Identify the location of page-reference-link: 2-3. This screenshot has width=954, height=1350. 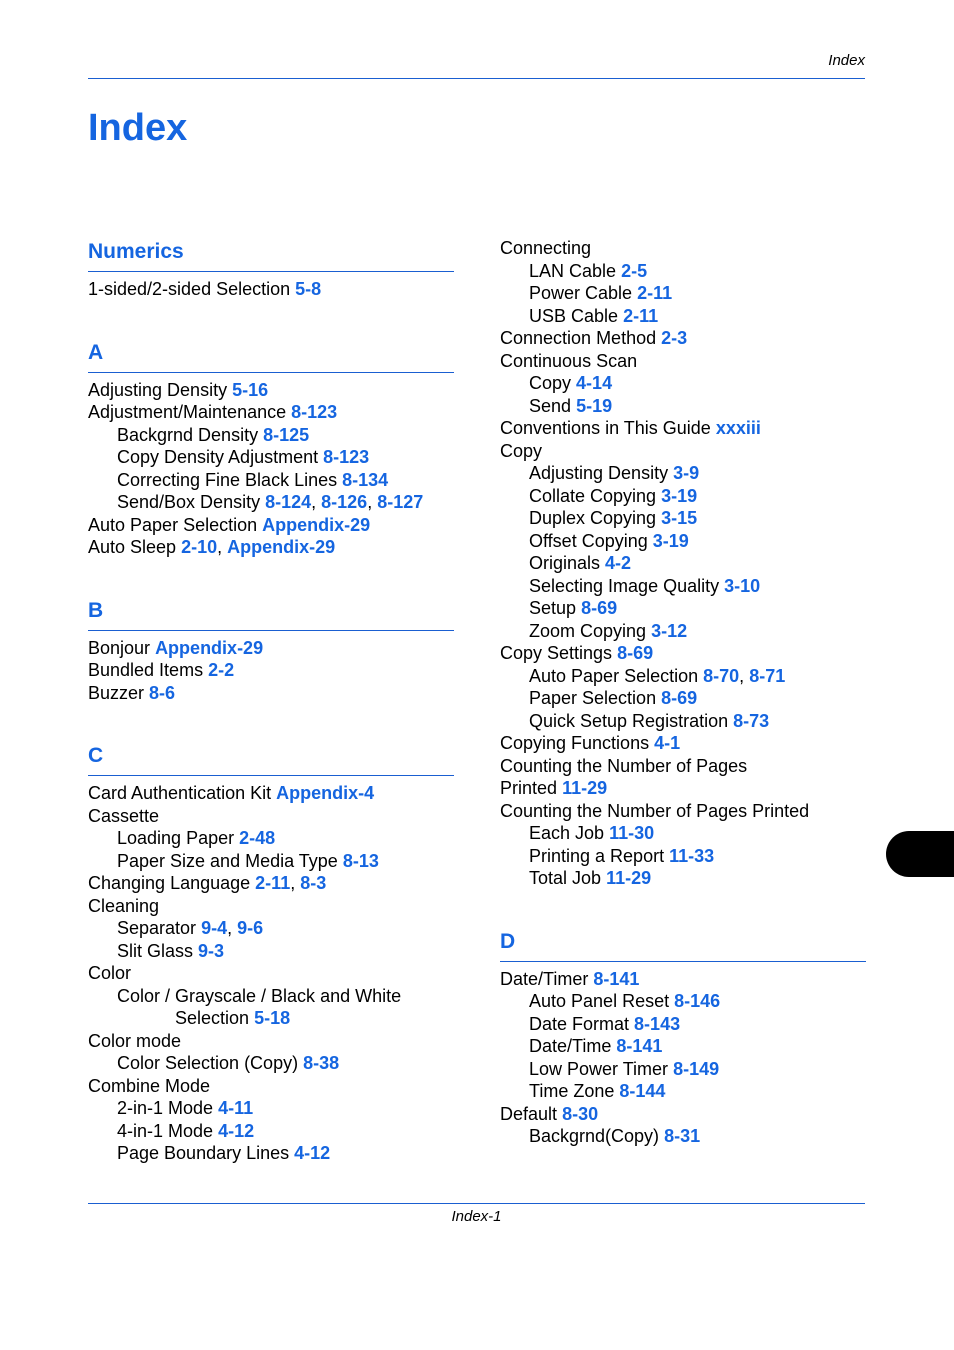
(674, 338).